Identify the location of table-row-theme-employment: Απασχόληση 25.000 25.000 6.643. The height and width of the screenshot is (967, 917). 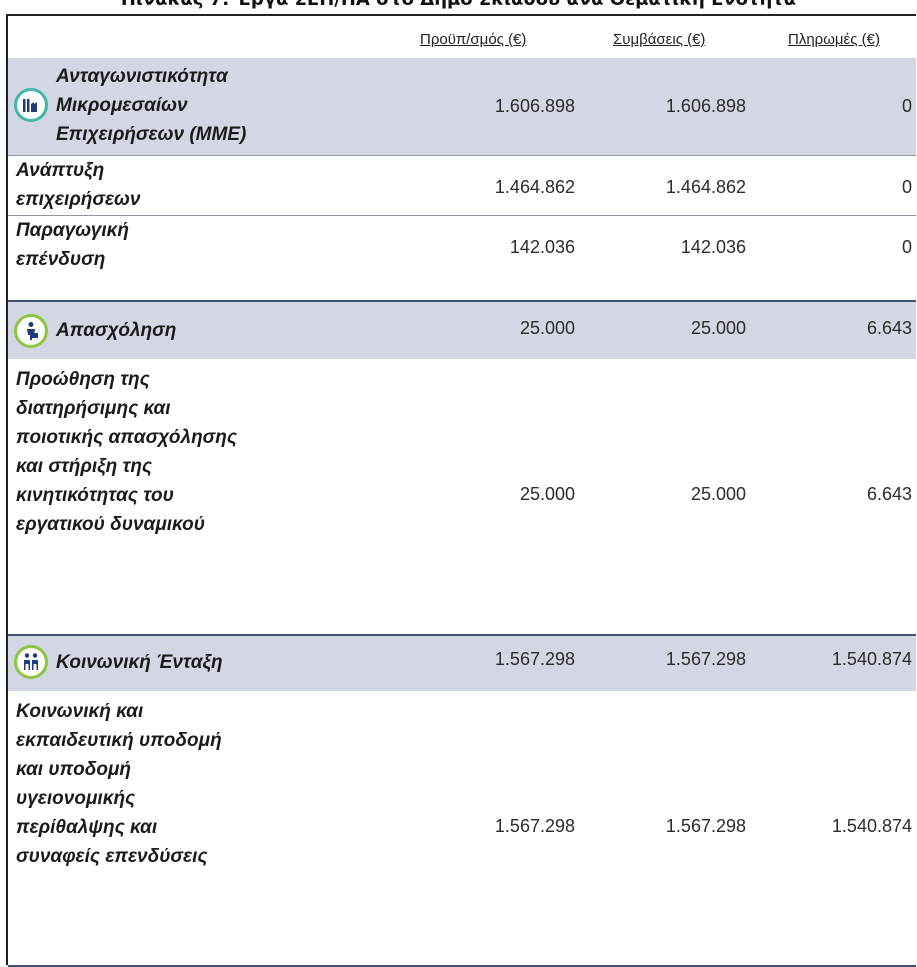
(462, 329).